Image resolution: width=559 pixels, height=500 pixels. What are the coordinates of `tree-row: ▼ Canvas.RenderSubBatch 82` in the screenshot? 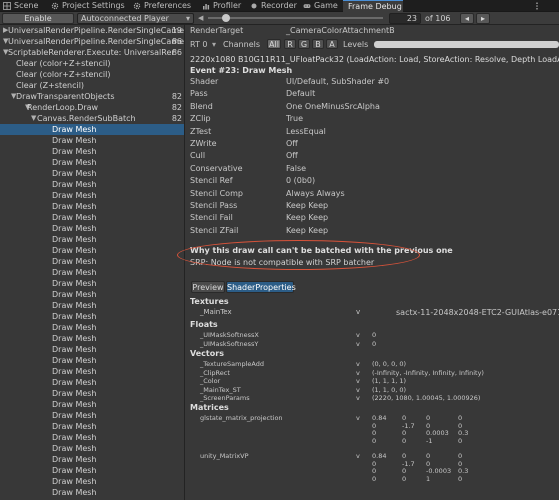 It's located at (92, 118).